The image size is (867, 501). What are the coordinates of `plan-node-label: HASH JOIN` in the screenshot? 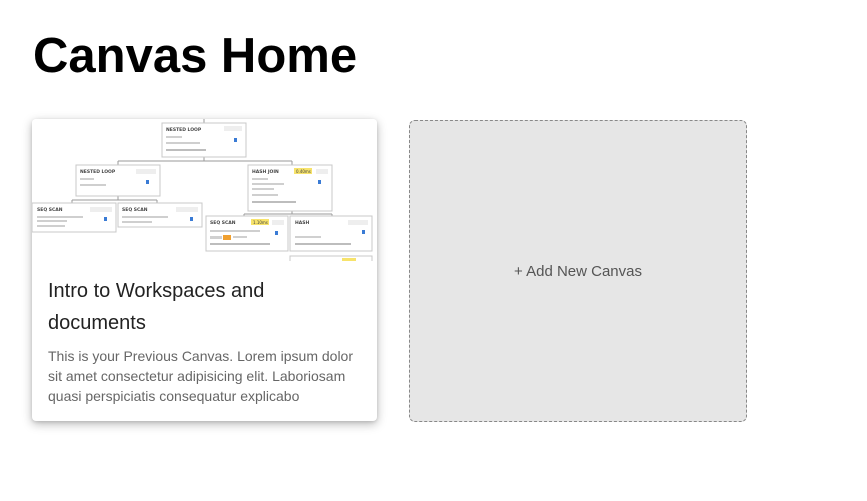 It's located at (265, 172).